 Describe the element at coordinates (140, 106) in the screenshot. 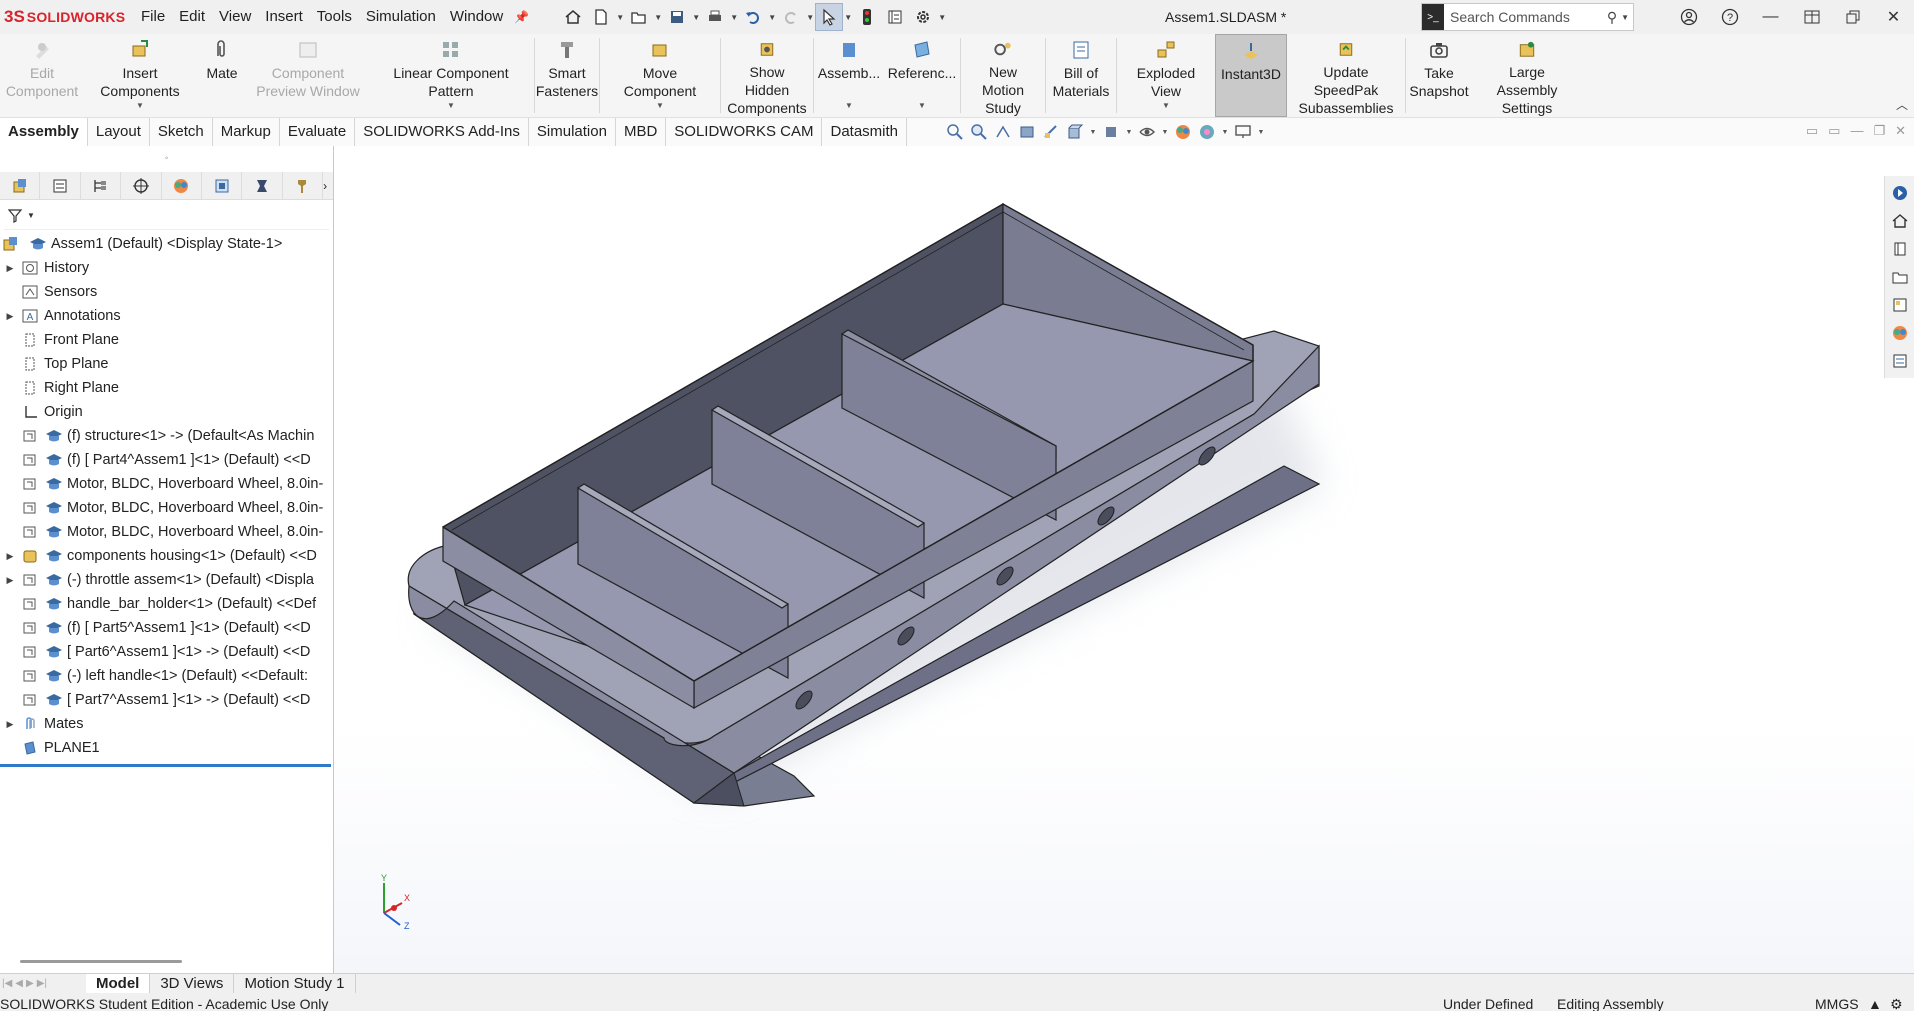

I see `insert-components-caret-icon: ▼` at that location.